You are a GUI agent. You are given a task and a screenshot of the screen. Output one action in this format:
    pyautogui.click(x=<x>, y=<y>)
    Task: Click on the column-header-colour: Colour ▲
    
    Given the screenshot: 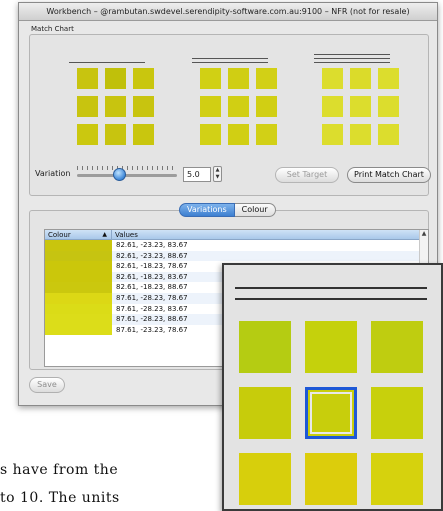 What is the action you would take?
    pyautogui.click(x=78, y=234)
    